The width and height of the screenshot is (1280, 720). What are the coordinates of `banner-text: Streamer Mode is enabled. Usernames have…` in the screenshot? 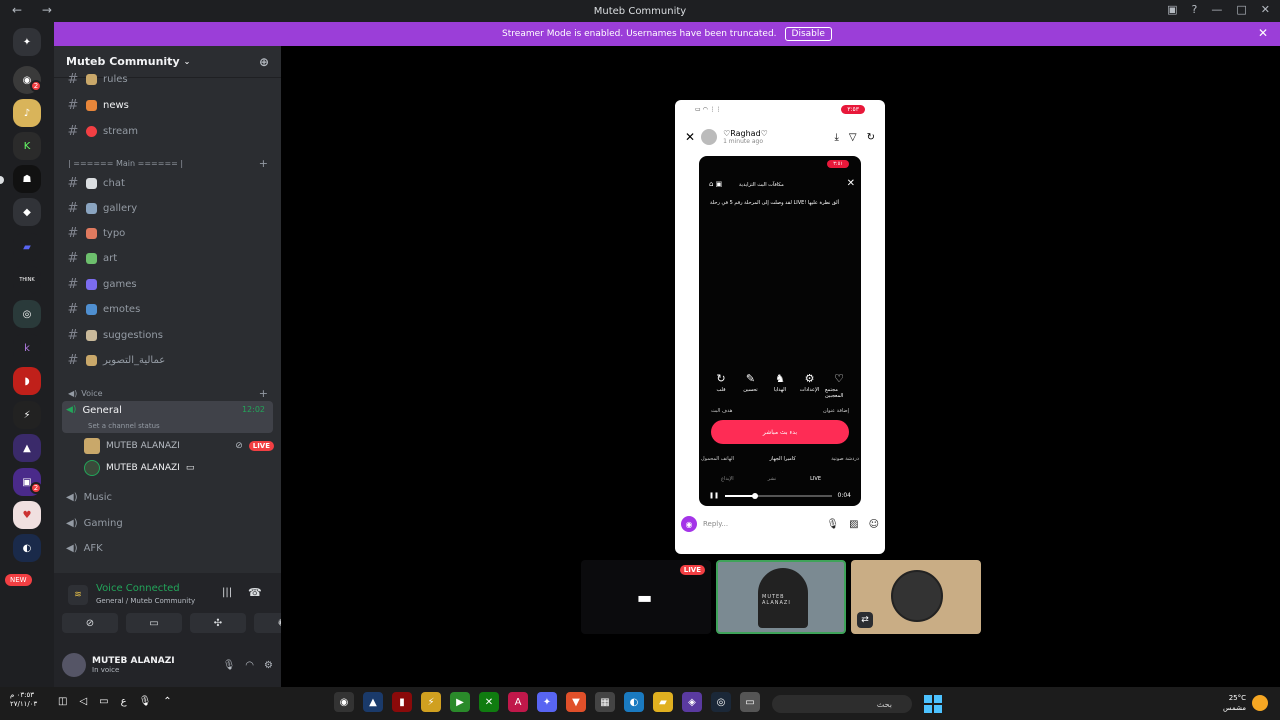 It's located at (639, 34).